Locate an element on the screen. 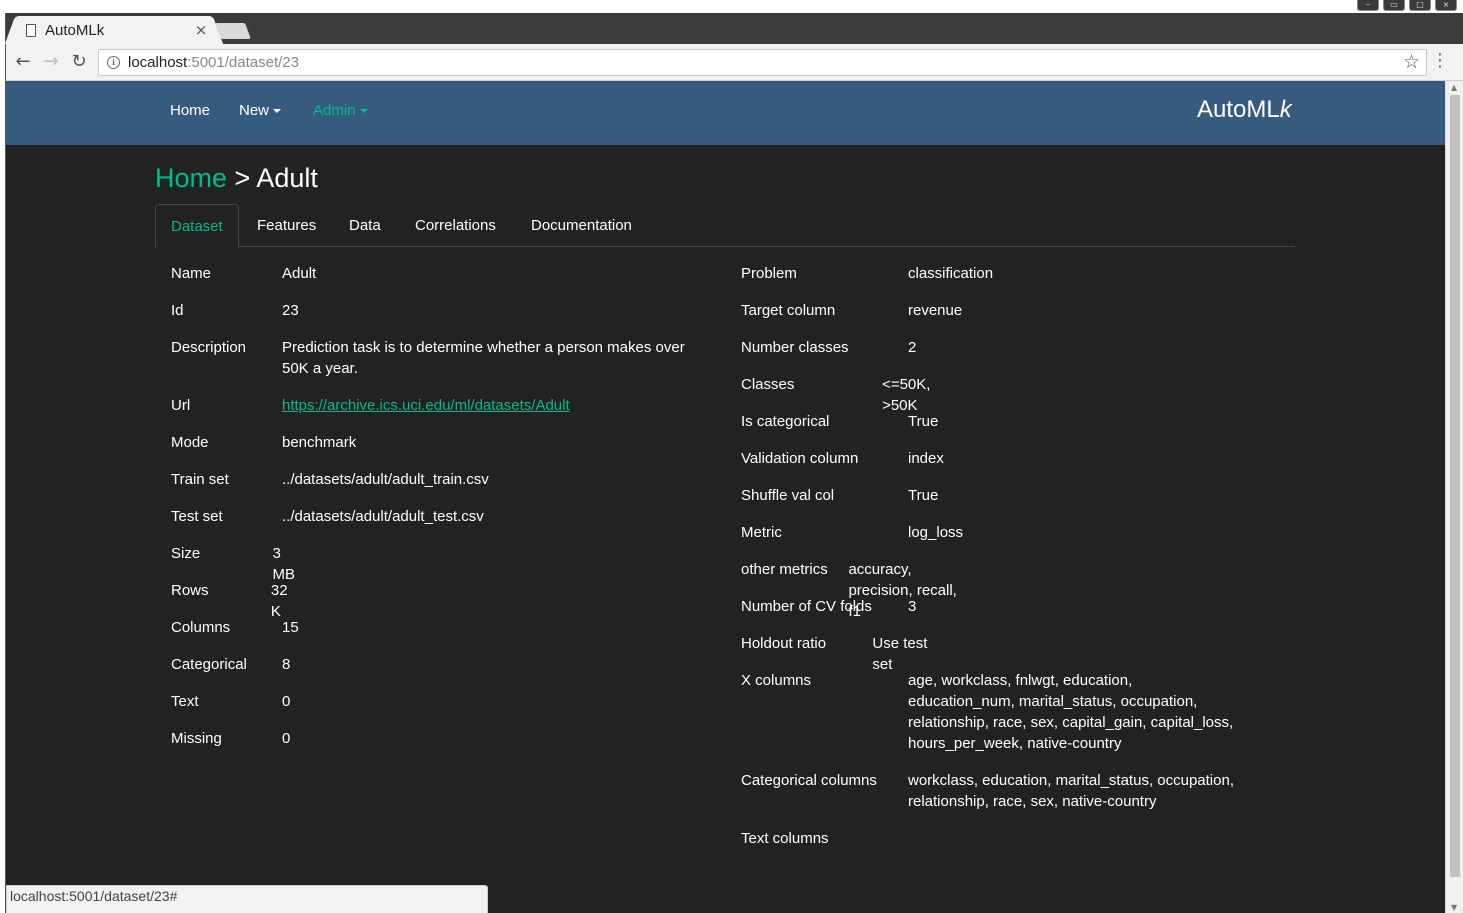 The width and height of the screenshot is (1463, 913). label-x-columns: X columns is located at coordinates (776, 680).